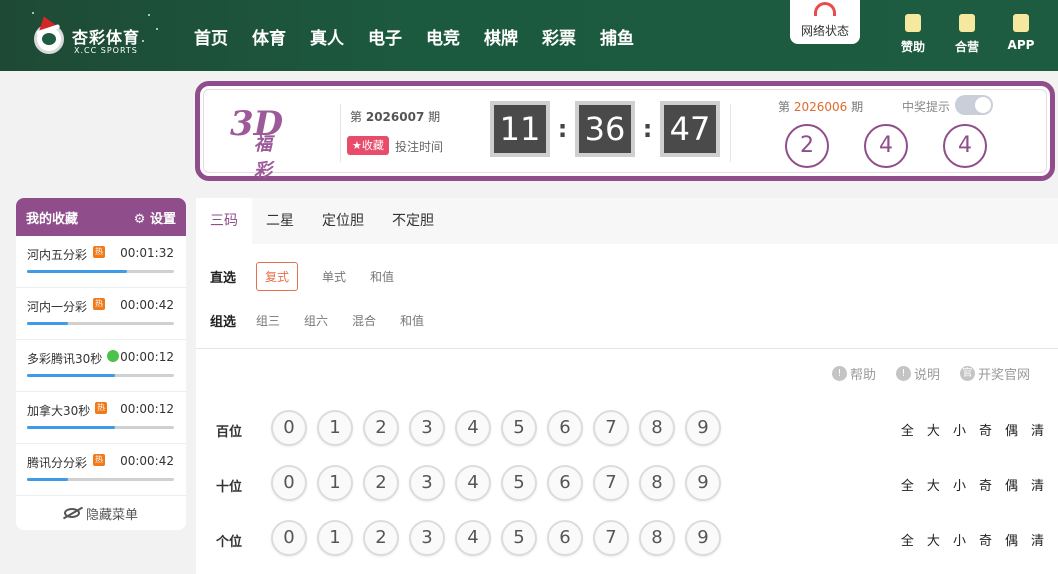 This screenshot has height=574, width=1058. I want to click on nav-sports: 体育, so click(269, 36).